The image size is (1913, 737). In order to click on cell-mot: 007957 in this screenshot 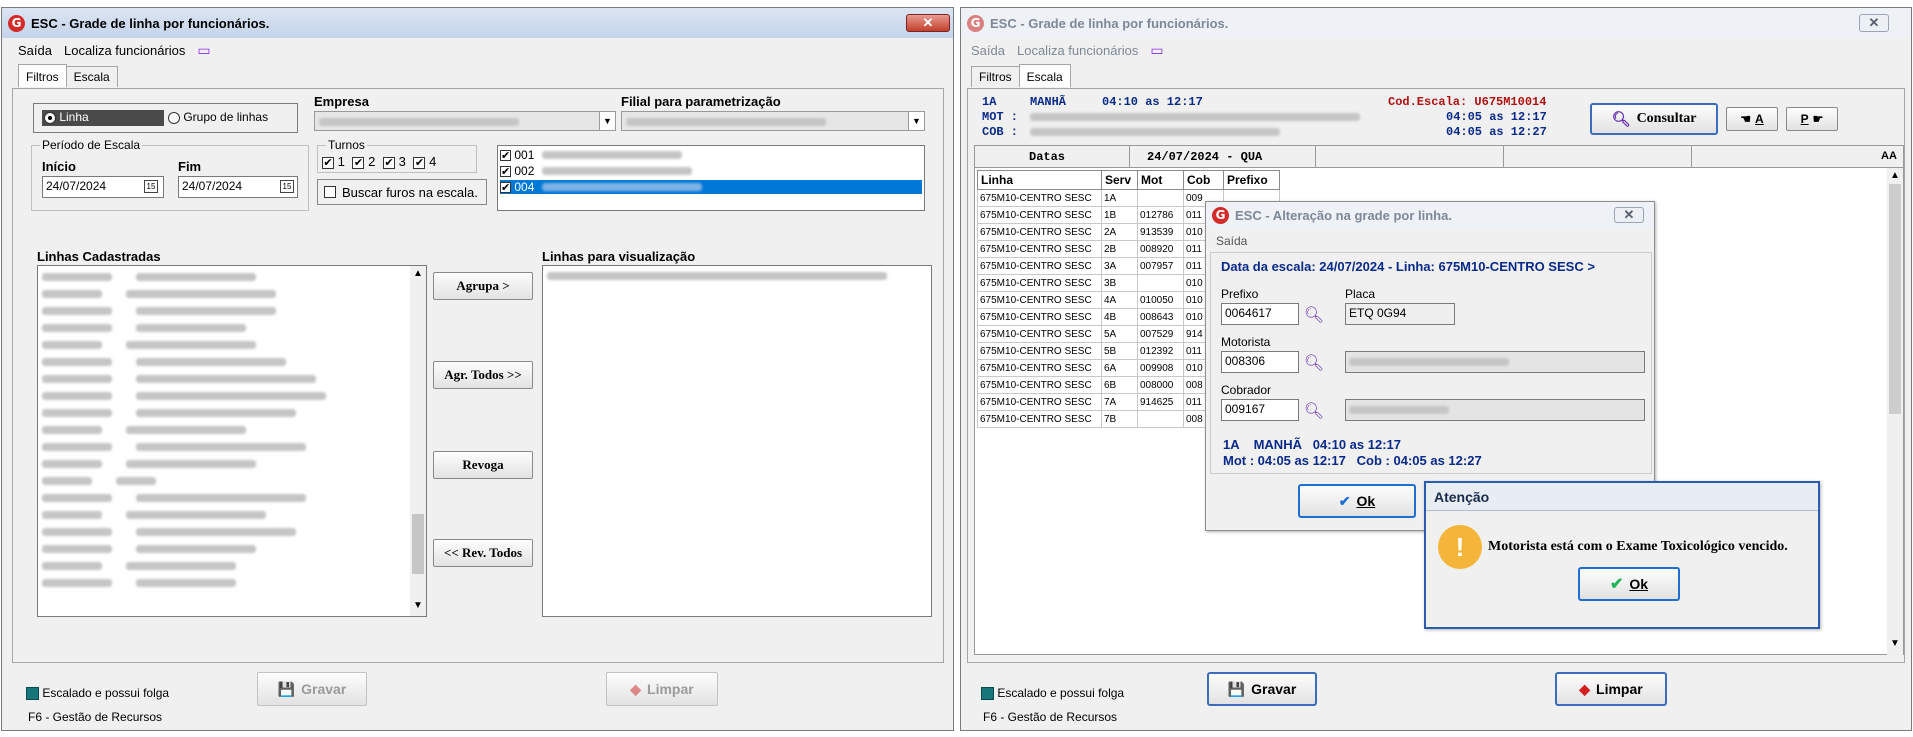, I will do `click(1160, 266)`.